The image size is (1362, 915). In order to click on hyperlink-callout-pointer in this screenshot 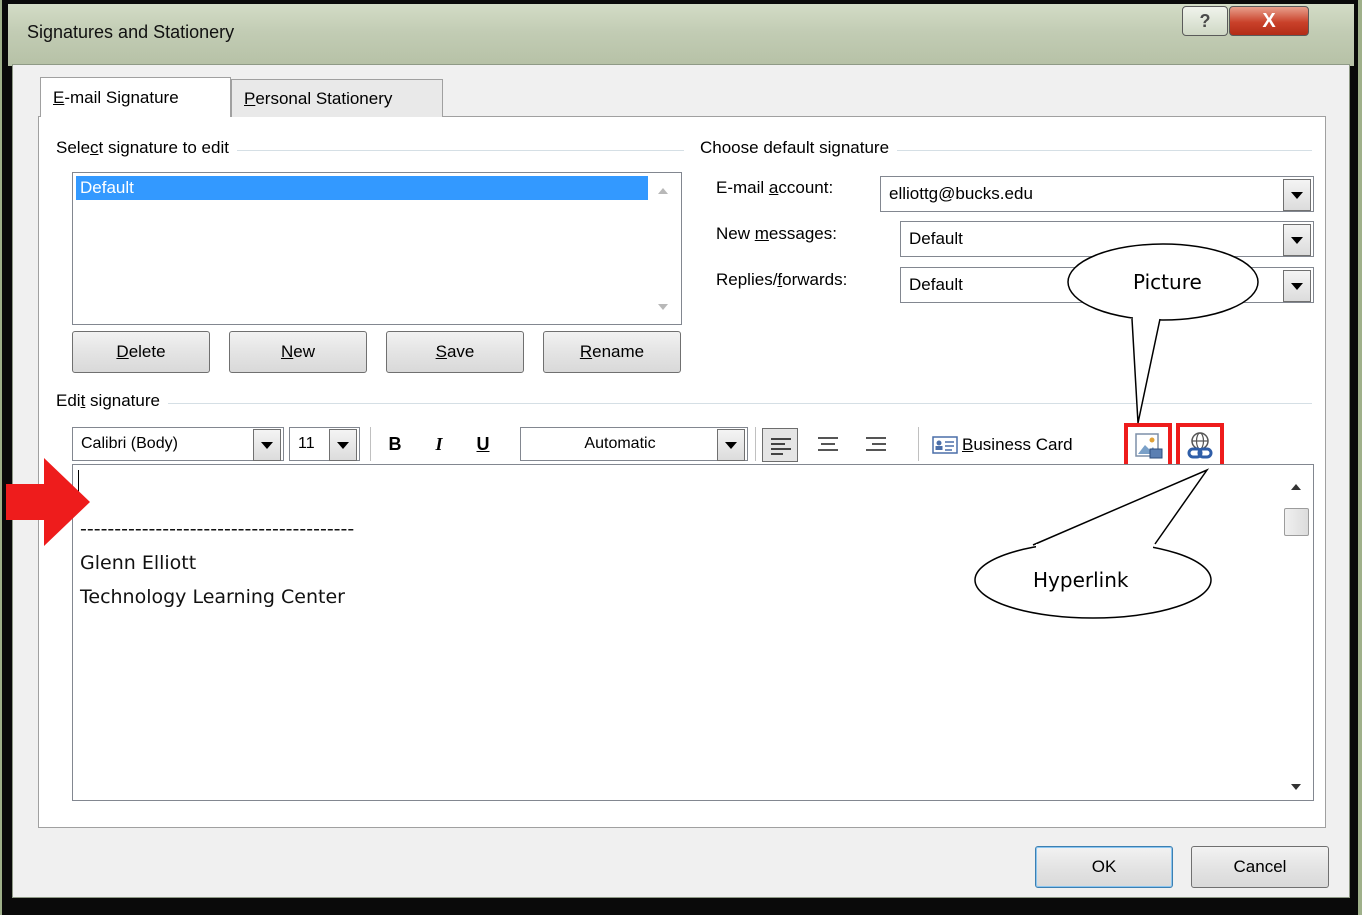, I will do `click(1121, 507)`.